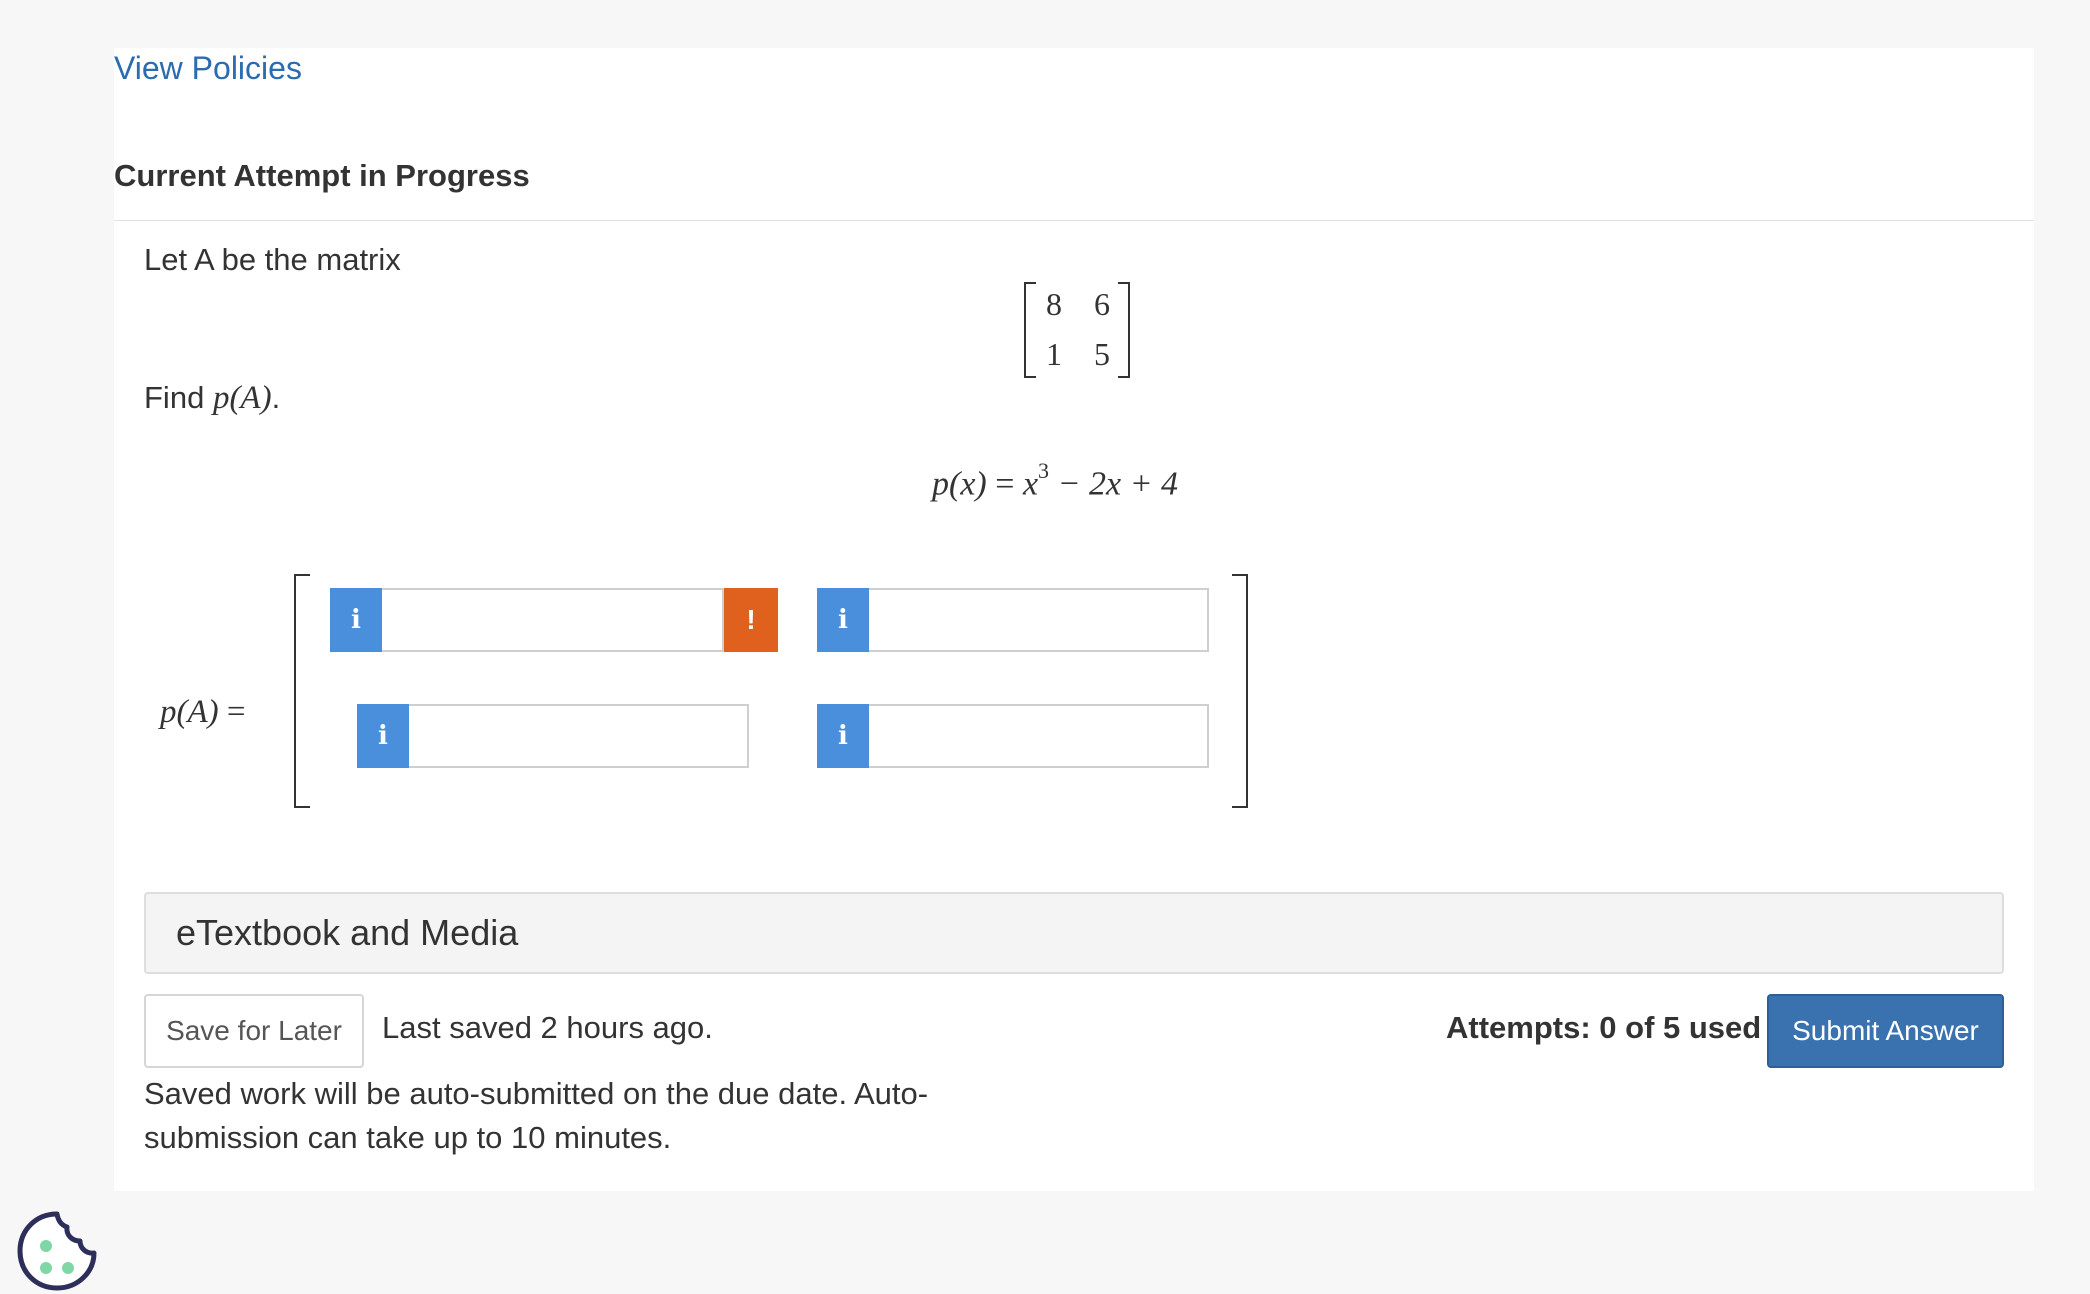  What do you see at coordinates (322, 175) in the screenshot?
I see `attempt-title: Current Attempt in Progress` at bounding box center [322, 175].